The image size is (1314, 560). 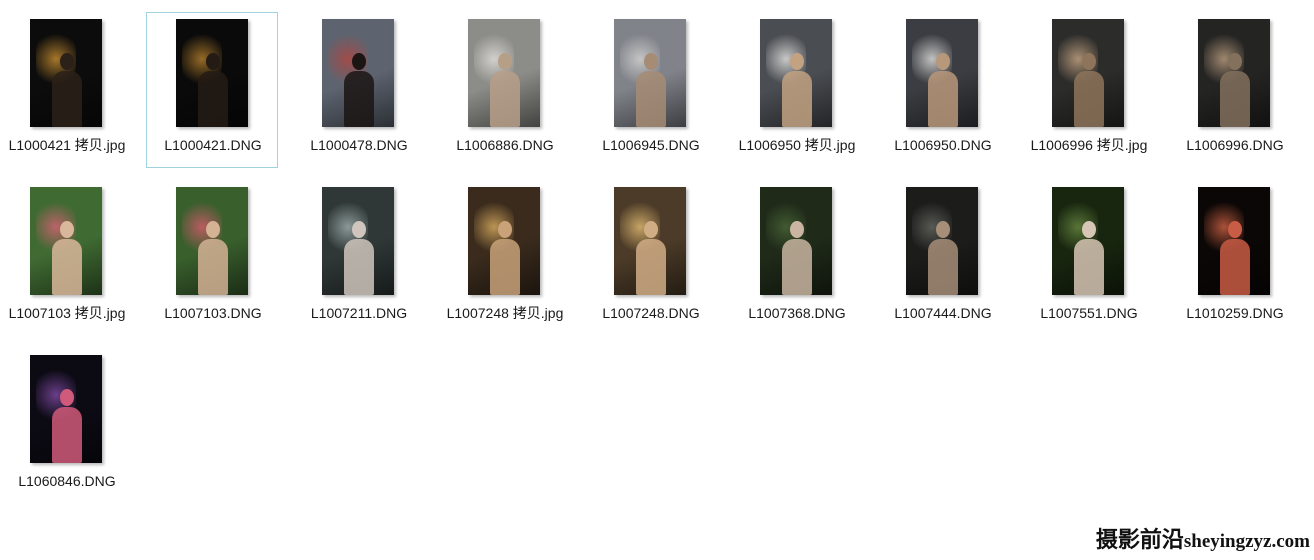 I want to click on file-name: L1000421.DNG, so click(x=213, y=145).